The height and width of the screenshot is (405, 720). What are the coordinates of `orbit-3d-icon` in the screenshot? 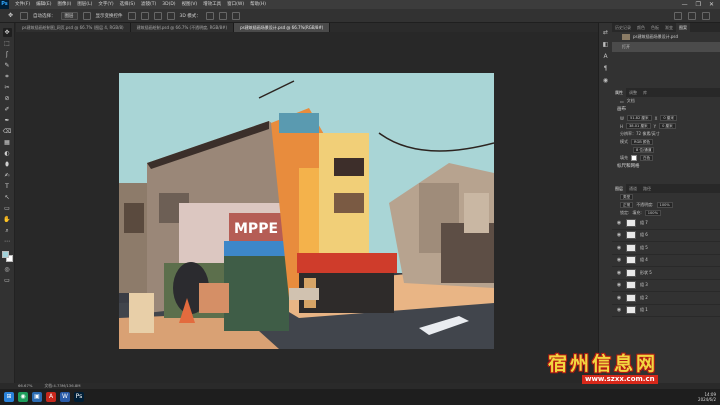 It's located at (209, 15).